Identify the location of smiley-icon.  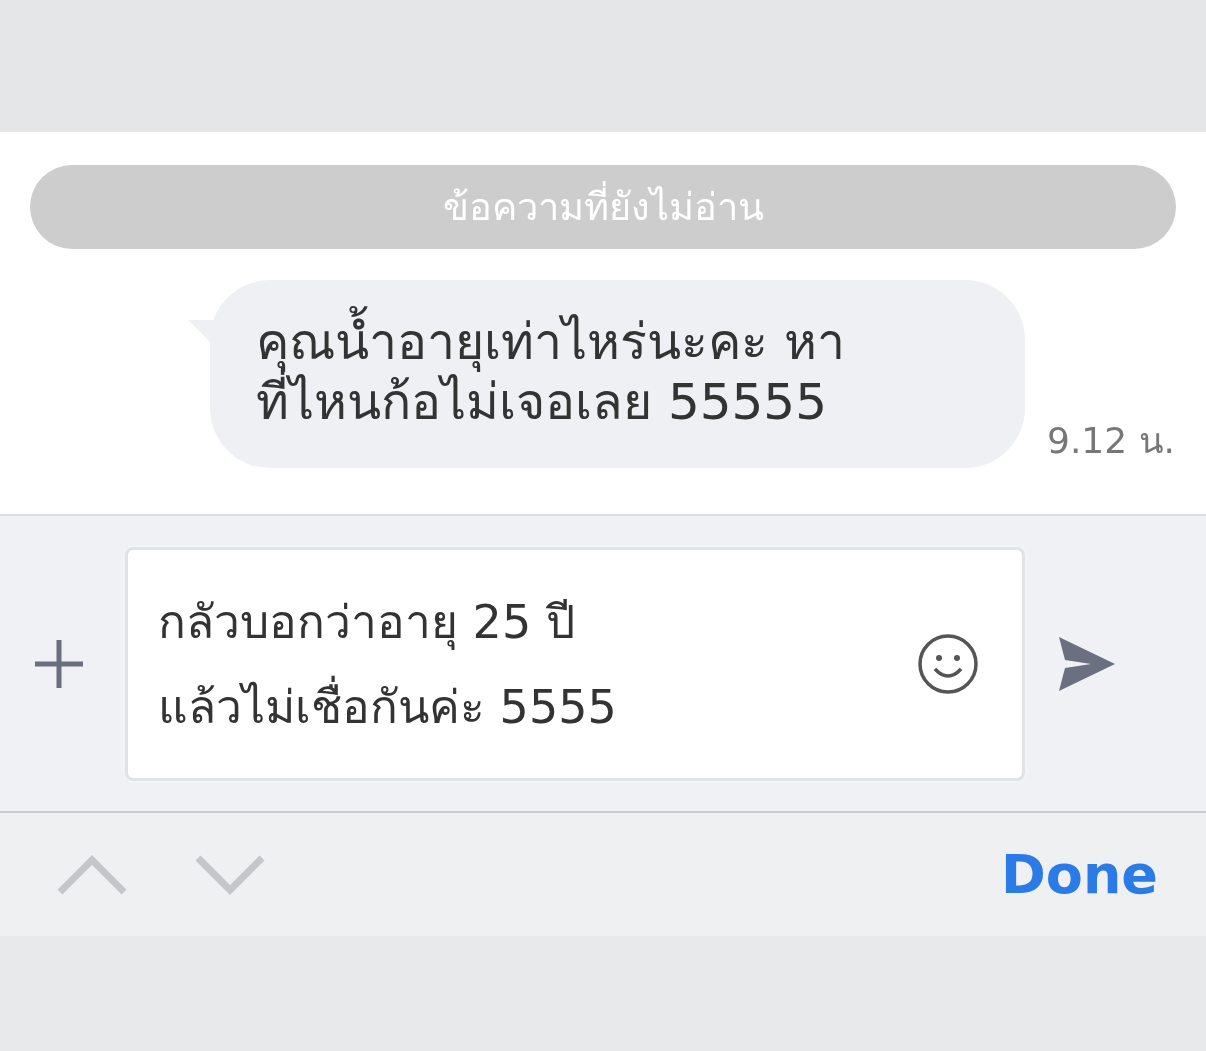
(948, 663).